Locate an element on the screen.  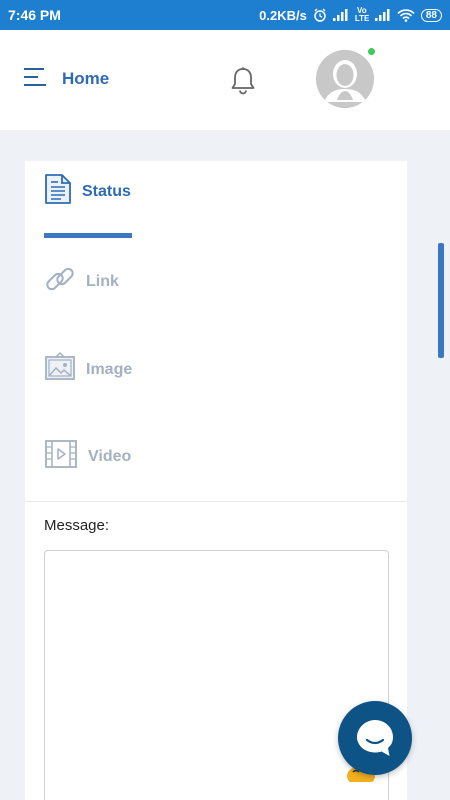
wifi-icon is located at coordinates (406, 15).